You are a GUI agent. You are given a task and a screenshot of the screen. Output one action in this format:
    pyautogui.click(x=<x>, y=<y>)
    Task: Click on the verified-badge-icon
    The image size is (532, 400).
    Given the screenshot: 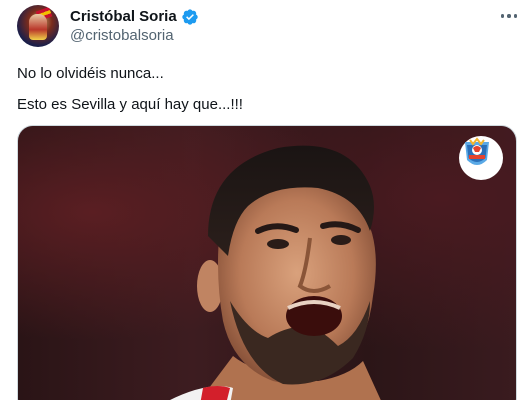 What is the action you would take?
    pyautogui.click(x=190, y=17)
    